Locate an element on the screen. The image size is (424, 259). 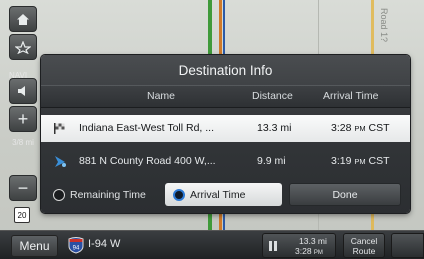
eta-button: 13.3 mi 3:28 PM is located at coordinates (299, 245).